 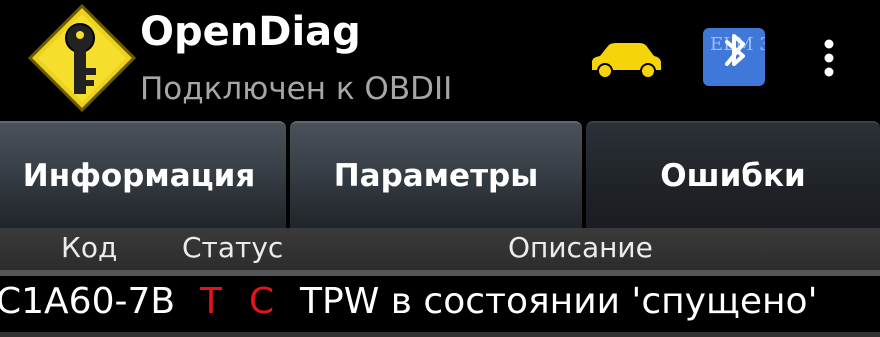 I want to click on overflow-menu-icon, so click(x=829, y=59).